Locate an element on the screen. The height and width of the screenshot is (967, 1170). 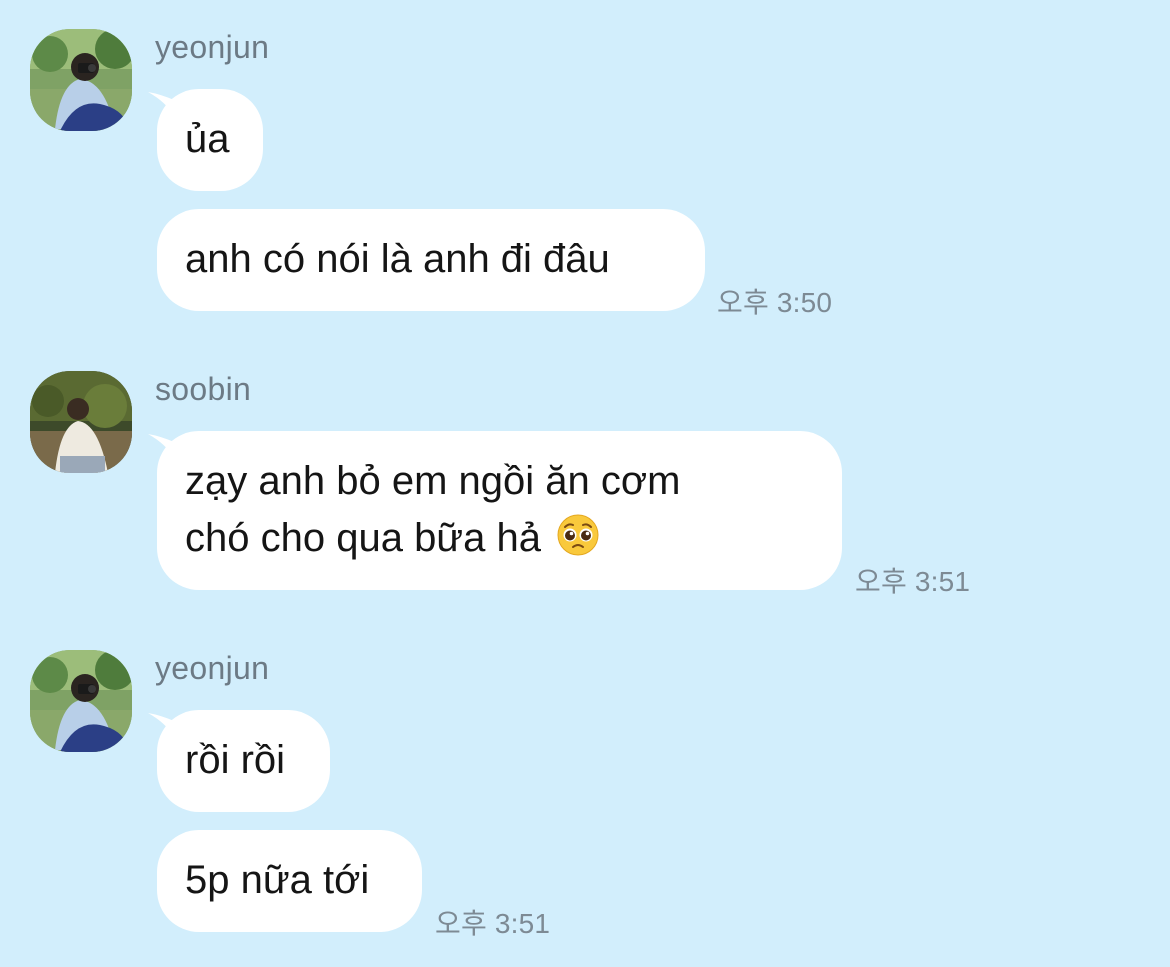
message-bubble: rồi rồi is located at coordinates (243, 761).